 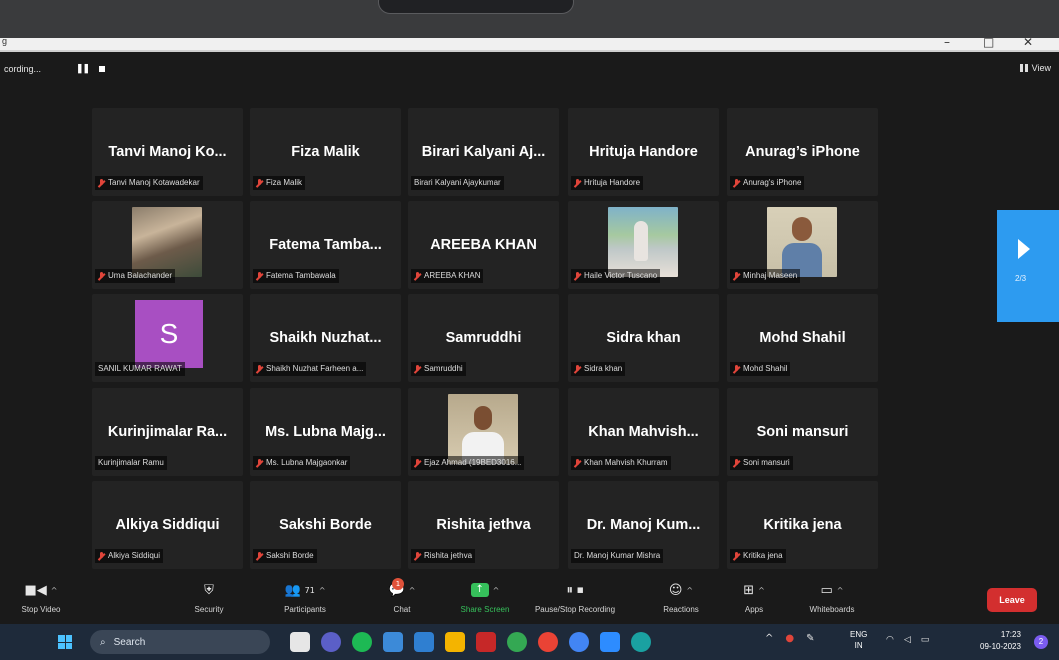 I want to click on file-explorer-icon, so click(x=455, y=642).